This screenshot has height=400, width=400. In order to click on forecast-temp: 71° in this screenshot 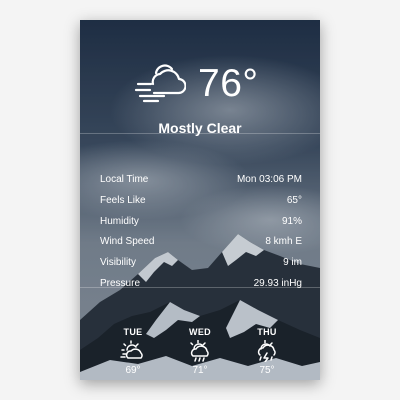, I will do `click(200, 370)`.